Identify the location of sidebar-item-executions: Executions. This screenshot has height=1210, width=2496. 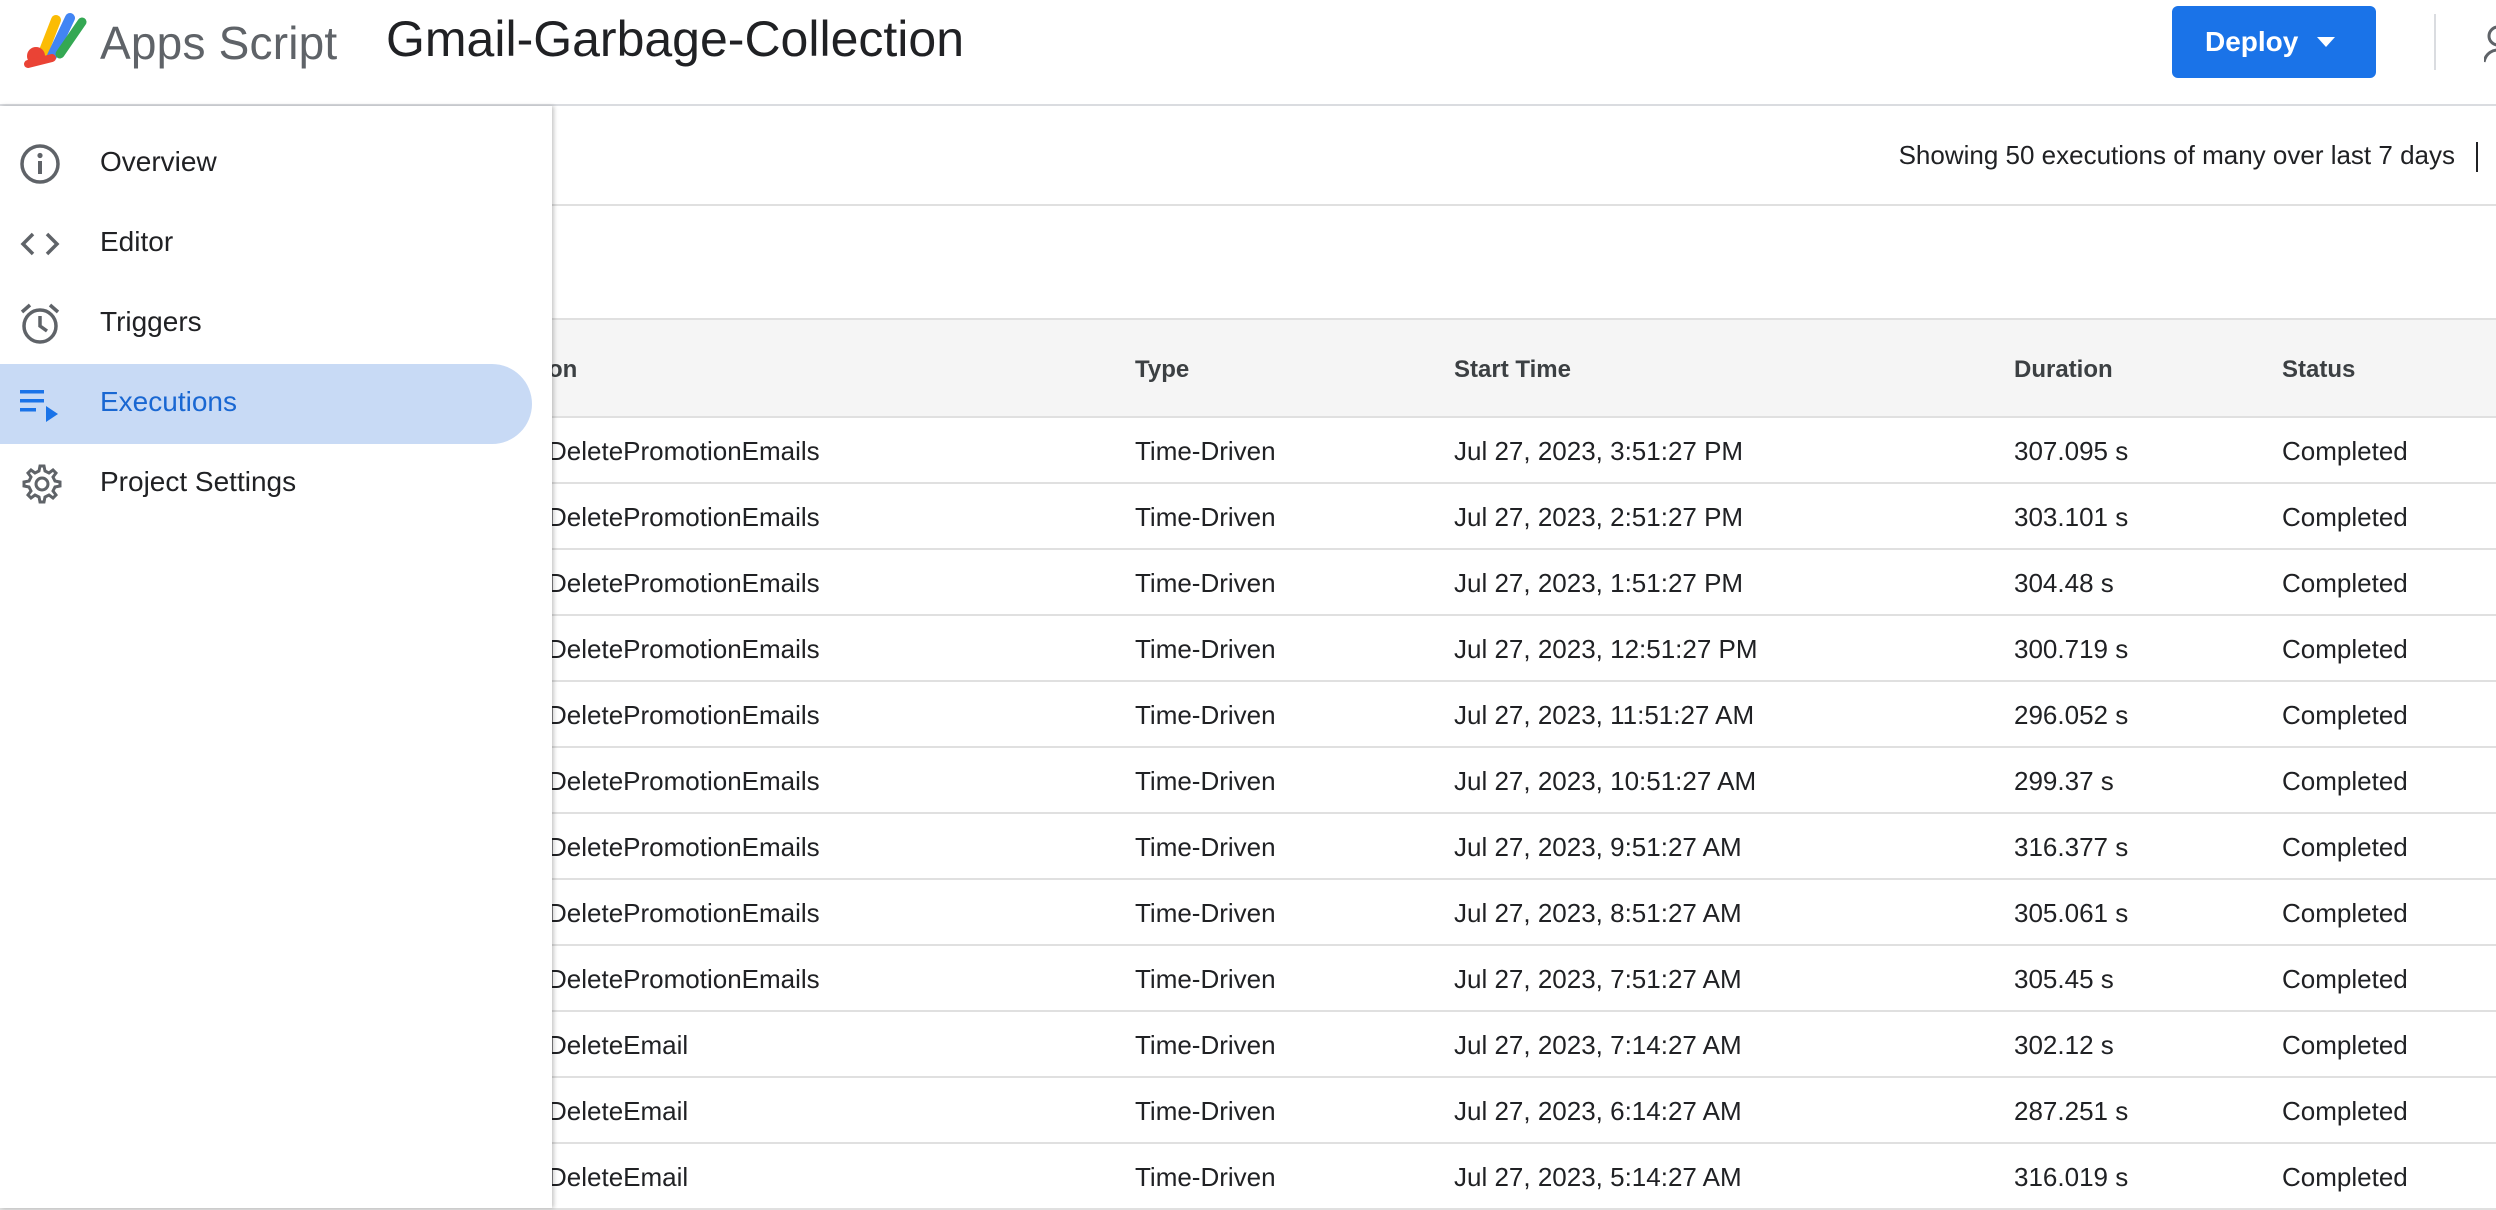
(266, 404).